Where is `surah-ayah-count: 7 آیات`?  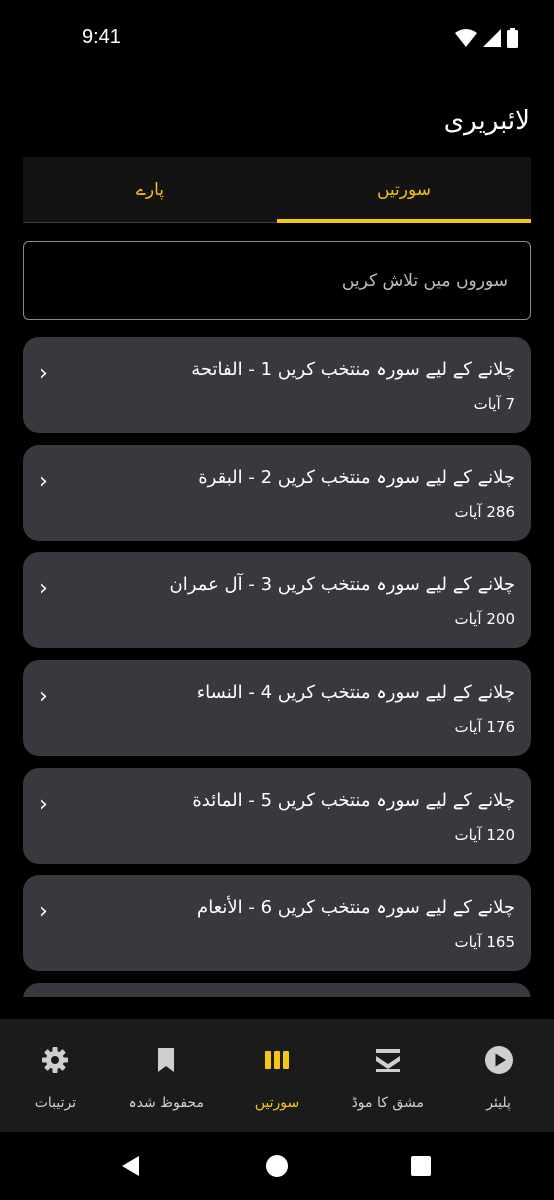 surah-ayah-count: 7 آیات is located at coordinates (494, 404).